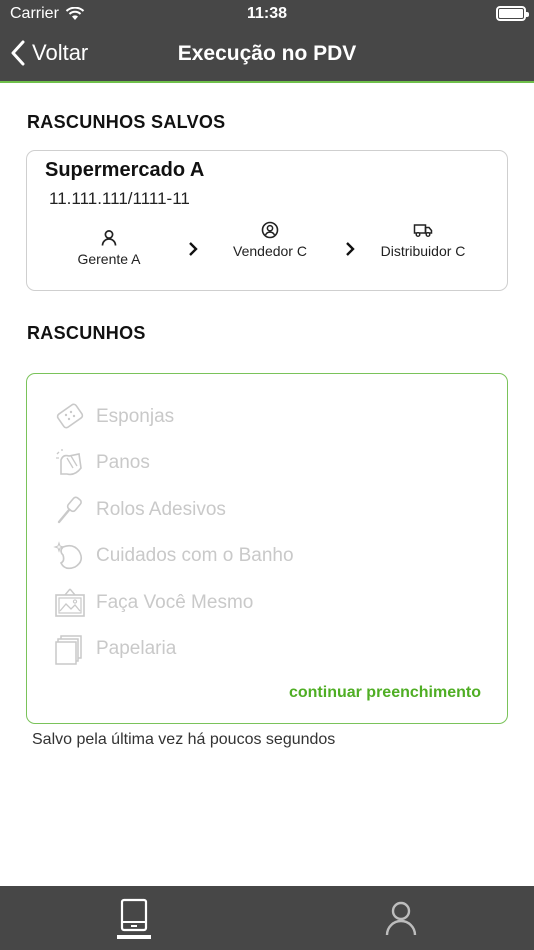 Image resolution: width=534 pixels, height=950 pixels. Describe the element at coordinates (423, 251) in the screenshot. I see `step-label: Distribuidor C` at that location.